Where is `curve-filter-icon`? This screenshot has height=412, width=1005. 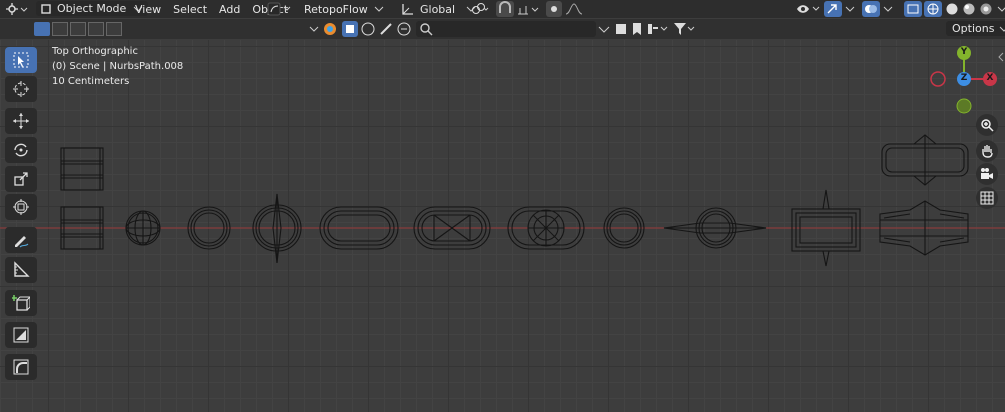
curve-filter-icon is located at coordinates (368, 29).